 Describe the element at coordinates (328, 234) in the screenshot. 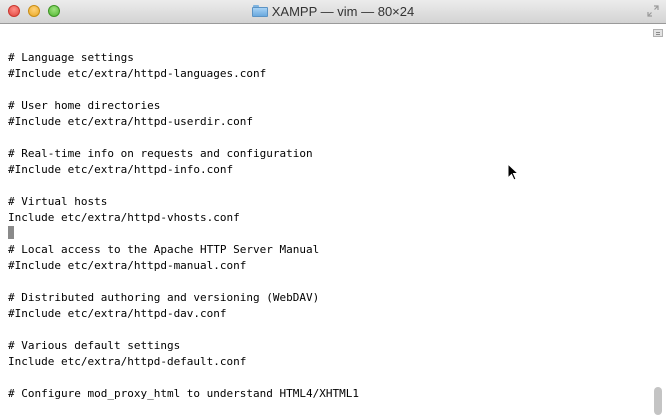

I see `terminal-line` at that location.